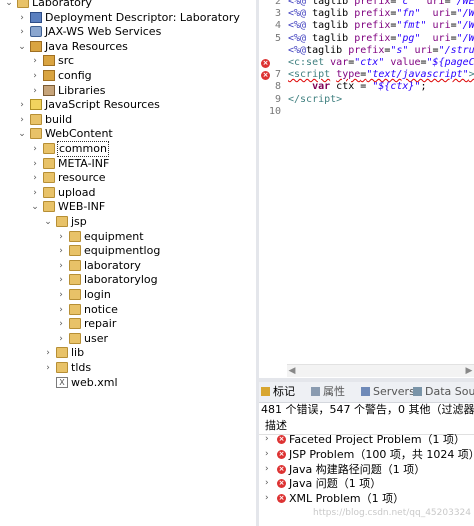 Image resolution: width=474 pixels, height=526 pixels. Describe the element at coordinates (381, 26) in the screenshot. I see `code-line: <%@ taglib prefix="fmt" uri="/WE` at that location.